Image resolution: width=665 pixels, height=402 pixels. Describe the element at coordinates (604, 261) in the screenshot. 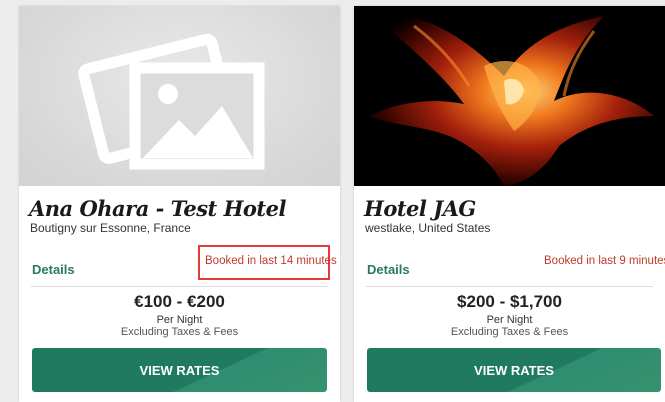

I see `booked-recently-text: Booked in last 9 minutes` at that location.